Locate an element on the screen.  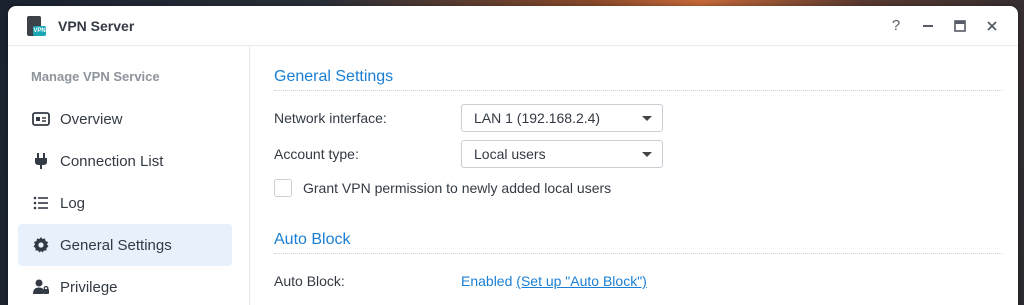
general-settings-title: General Settings is located at coordinates (334, 76).